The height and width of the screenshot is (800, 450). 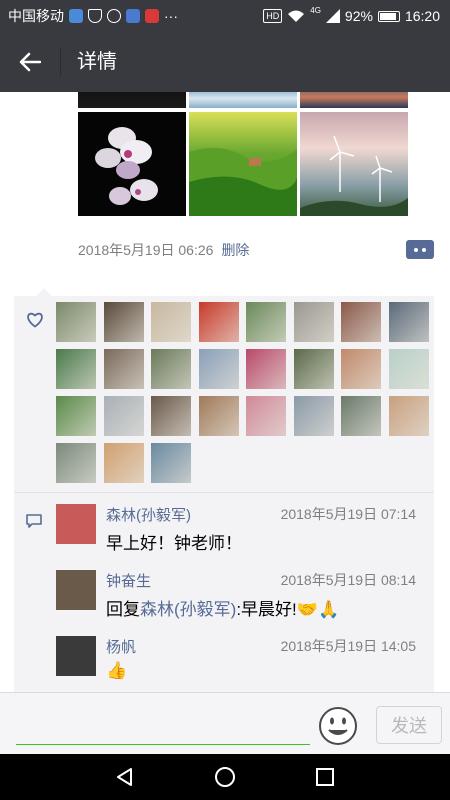 I want to click on back-button, so click(x=30, y=62).